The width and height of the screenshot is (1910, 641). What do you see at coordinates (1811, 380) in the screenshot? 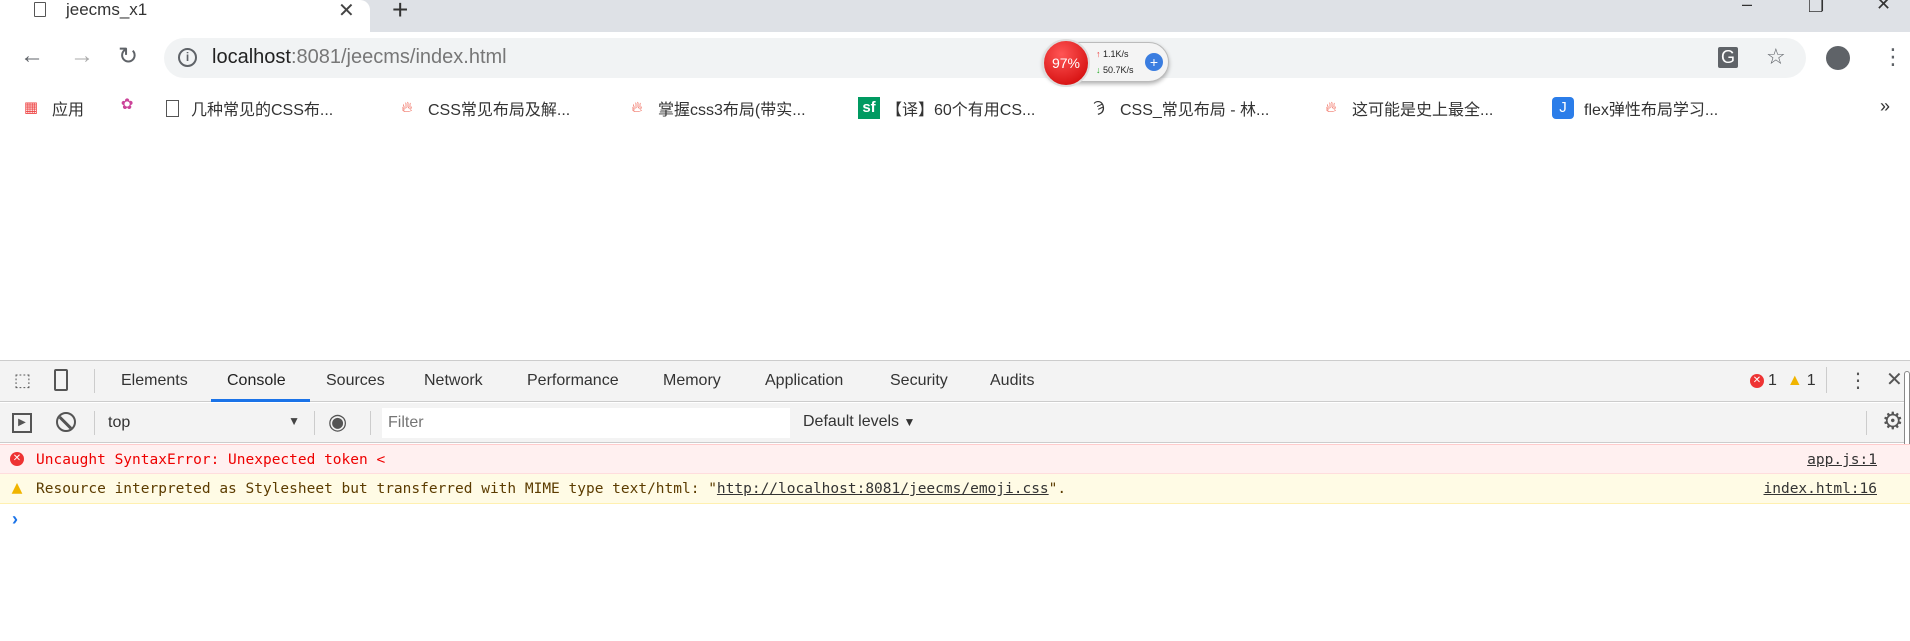
I see `warning-count: 1` at bounding box center [1811, 380].